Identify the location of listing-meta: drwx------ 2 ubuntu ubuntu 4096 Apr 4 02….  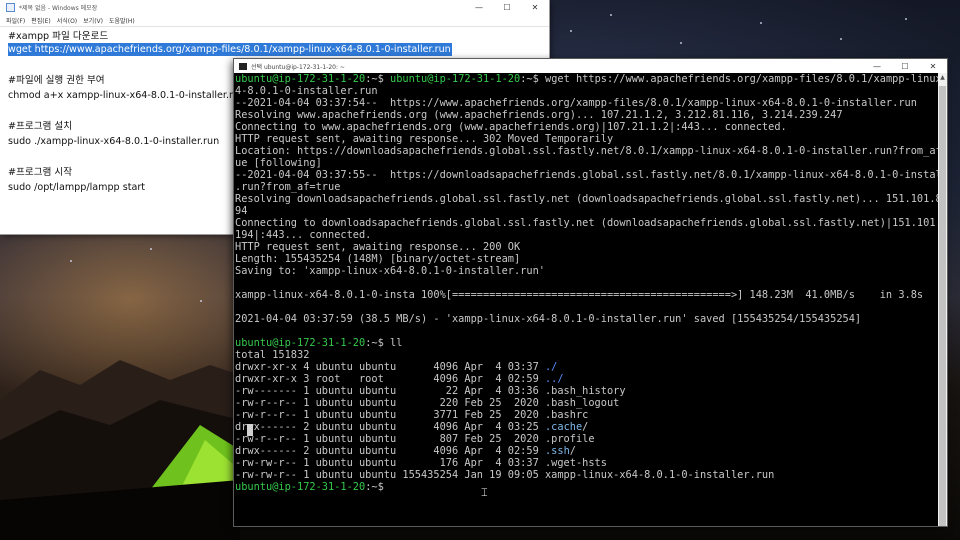
(390, 451).